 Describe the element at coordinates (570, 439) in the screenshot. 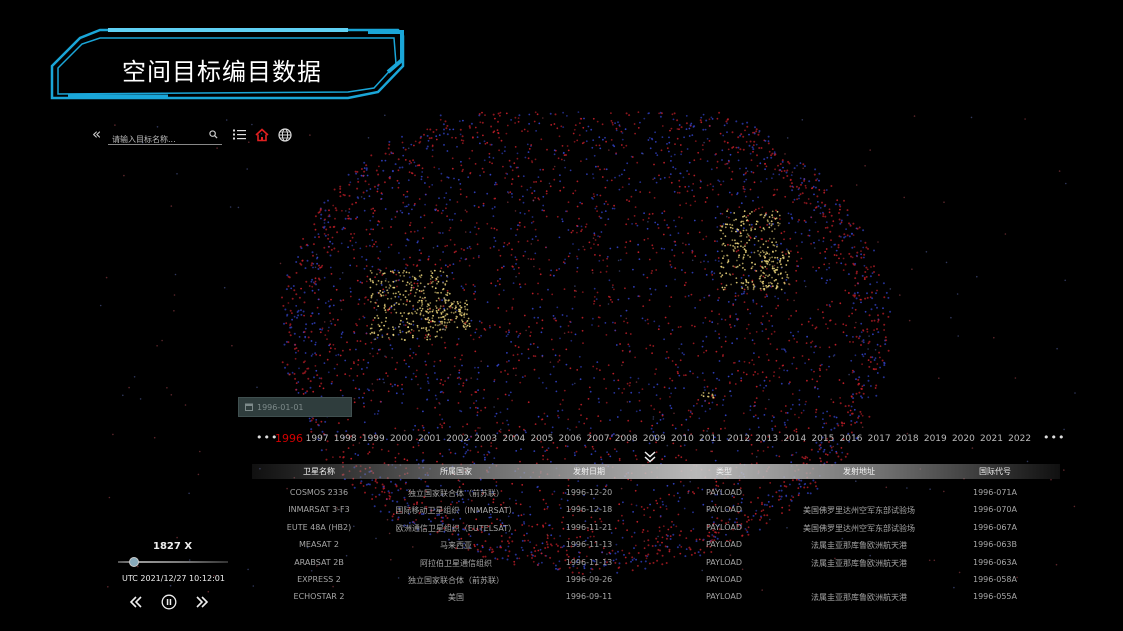

I see `year-2006: 2006` at that location.